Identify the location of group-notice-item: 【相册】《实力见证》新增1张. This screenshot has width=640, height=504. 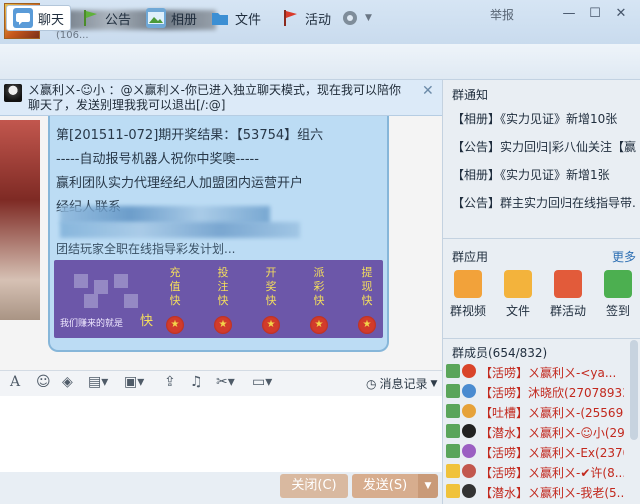
(544, 174).